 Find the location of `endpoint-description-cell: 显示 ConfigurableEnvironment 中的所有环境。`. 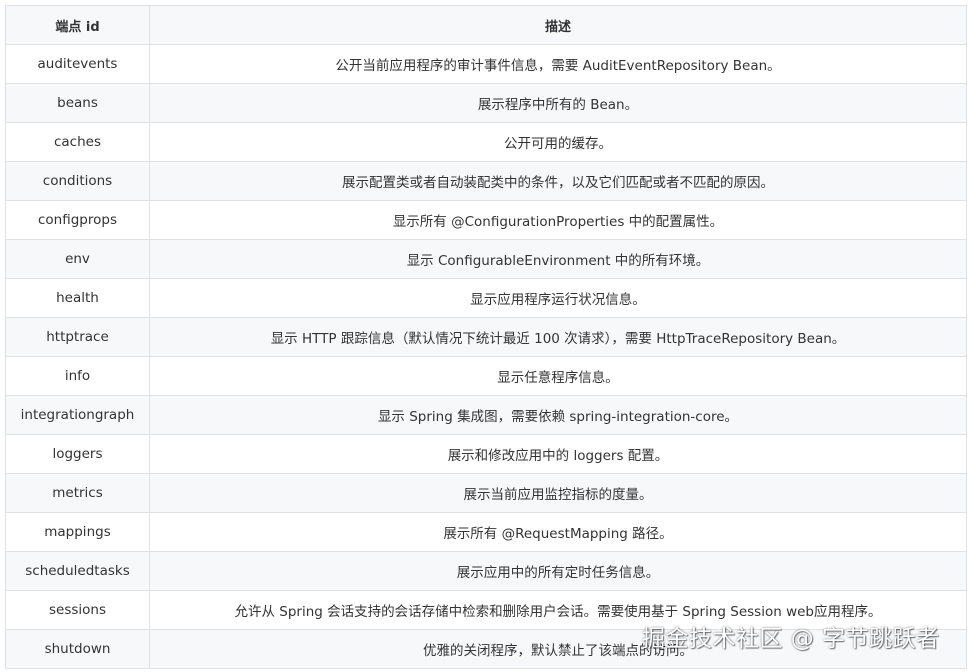

endpoint-description-cell: 显示 ConfigurableEnvironment 中的所有环境。 is located at coordinates (558, 259).